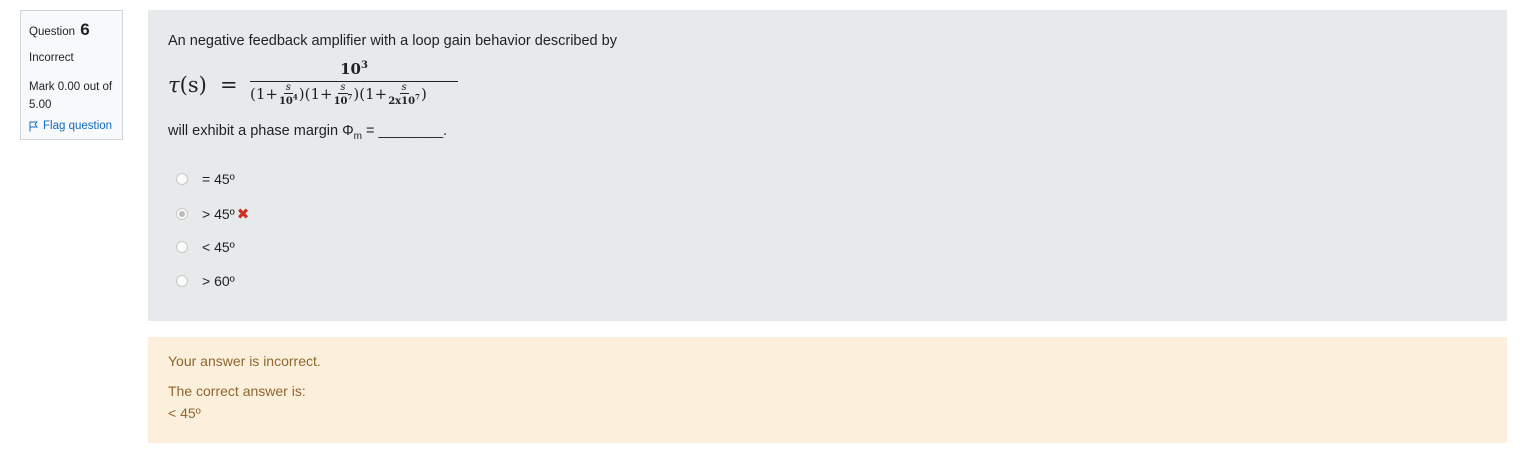 This screenshot has width=1527, height=454. Describe the element at coordinates (243, 214) in the screenshot. I see `incorrect-icon: ✖` at that location.